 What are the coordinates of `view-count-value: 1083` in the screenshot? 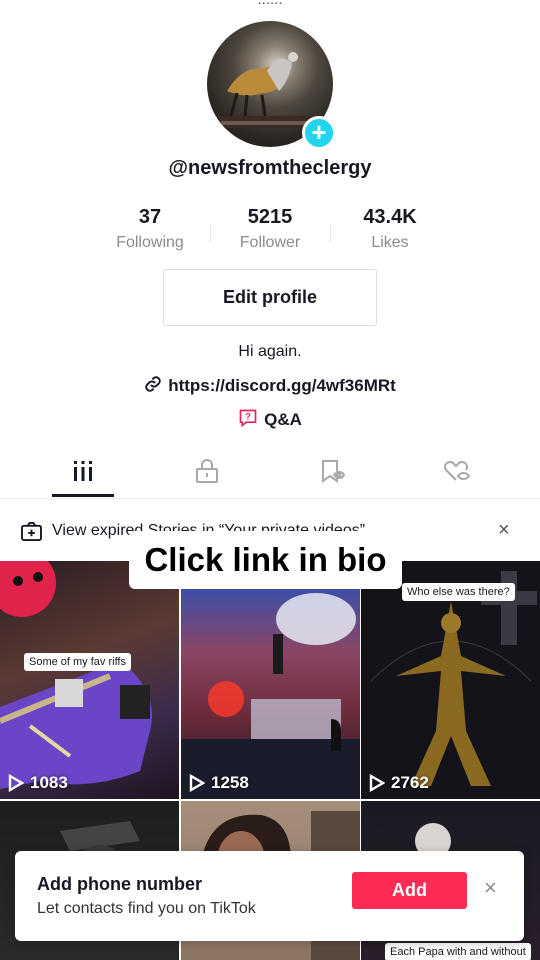 It's located at (49, 782).